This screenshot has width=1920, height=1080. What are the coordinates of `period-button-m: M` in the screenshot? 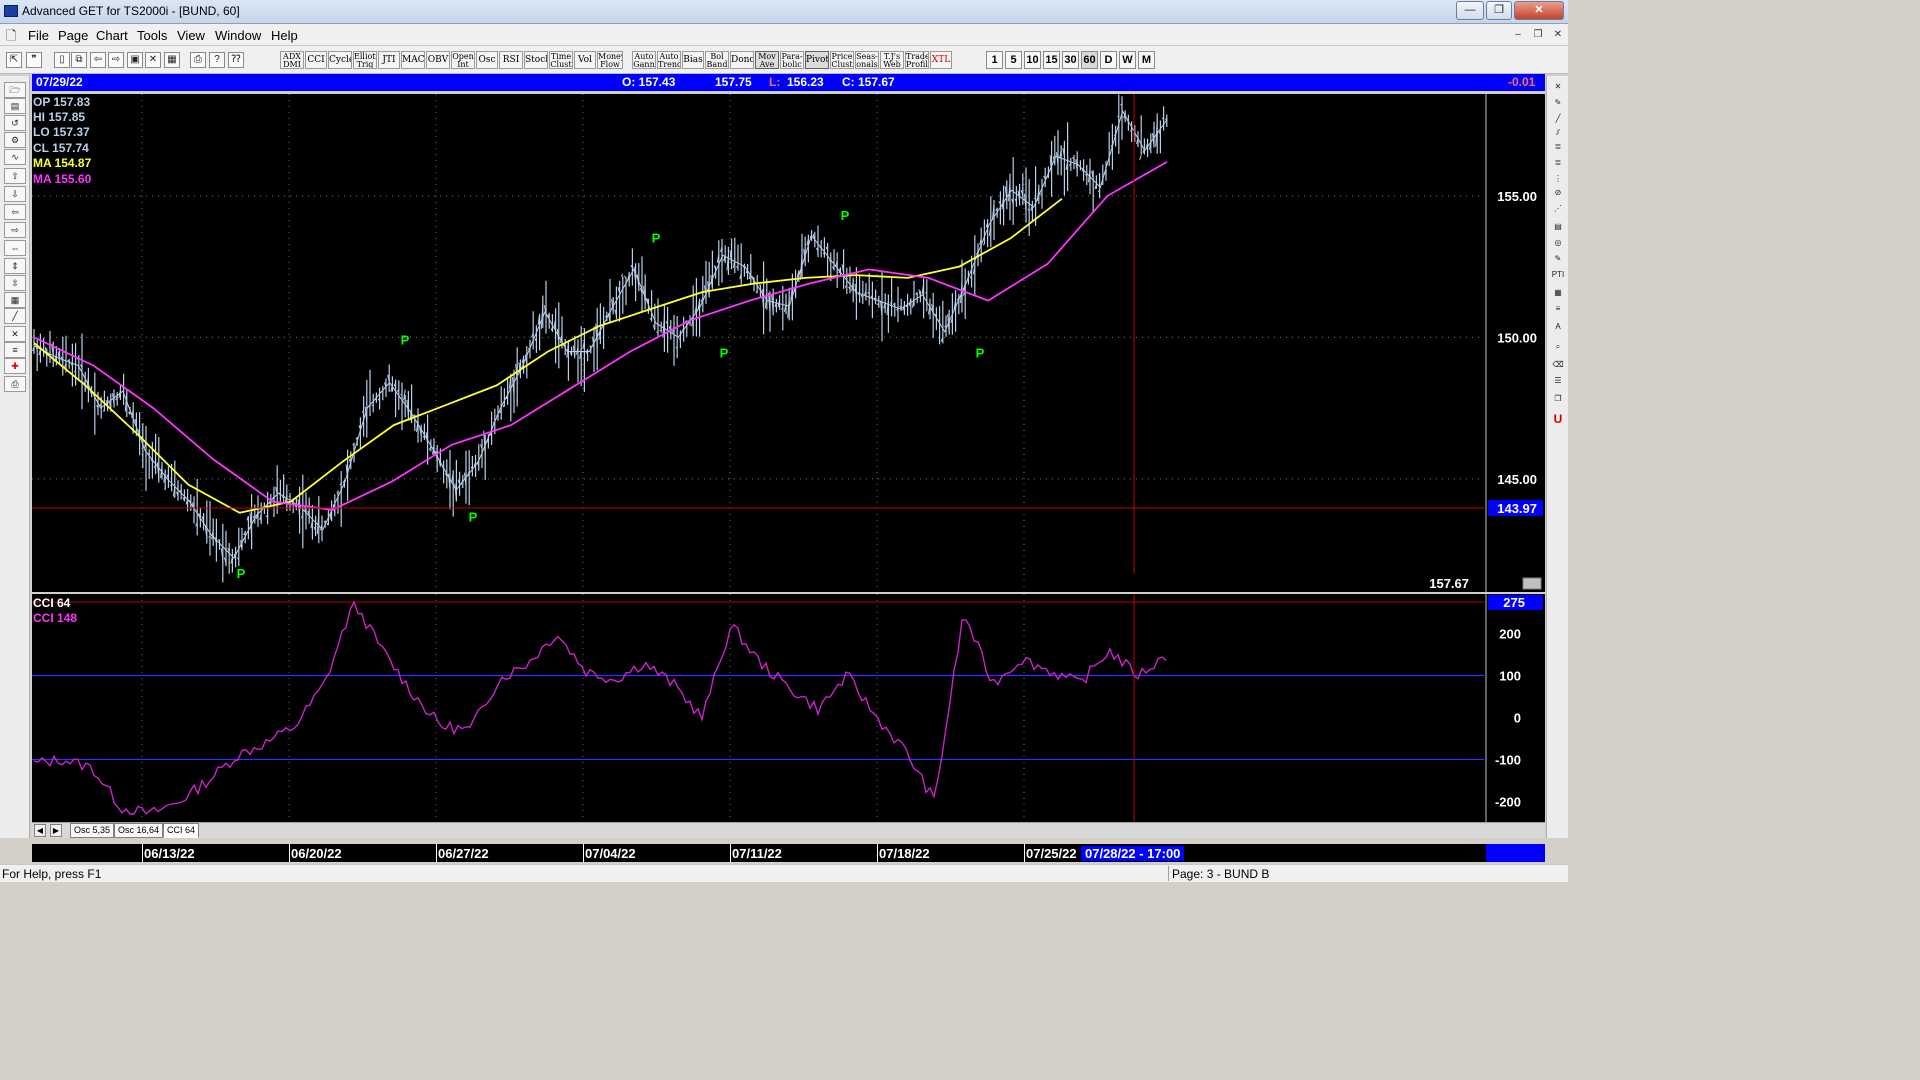 It's located at (1146, 60).